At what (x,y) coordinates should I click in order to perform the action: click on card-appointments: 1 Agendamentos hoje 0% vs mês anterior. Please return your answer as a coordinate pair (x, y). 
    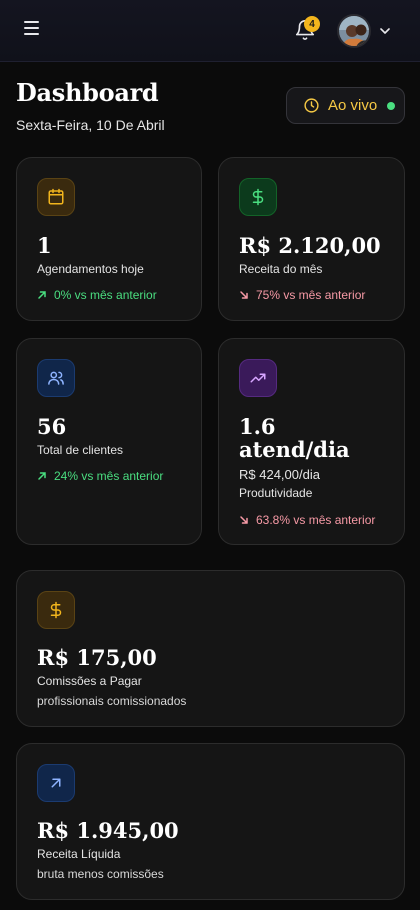
    Looking at the image, I should click on (109, 239).